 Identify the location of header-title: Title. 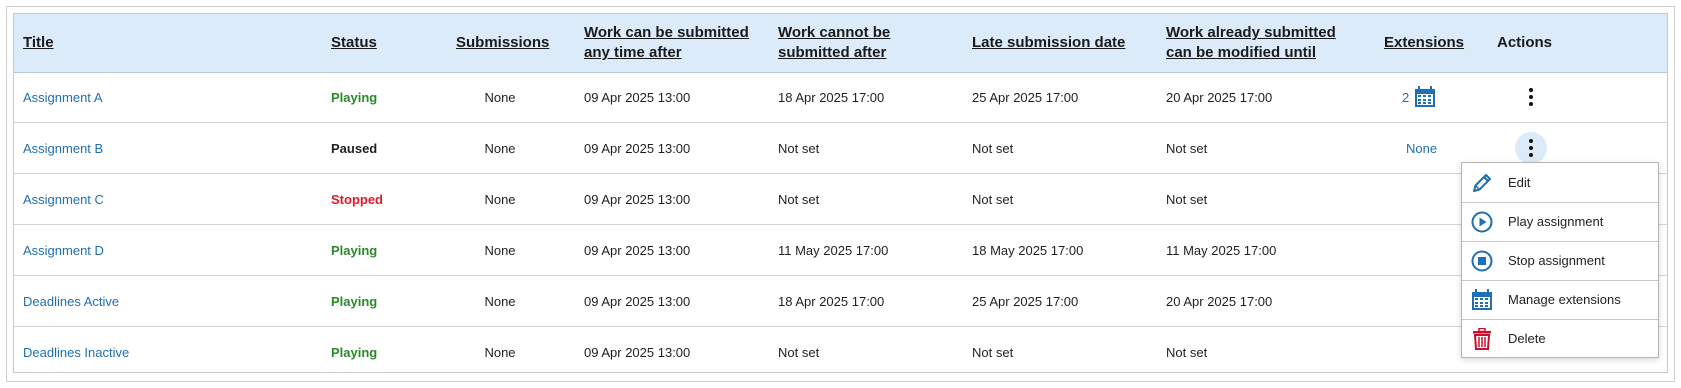
(38, 43).